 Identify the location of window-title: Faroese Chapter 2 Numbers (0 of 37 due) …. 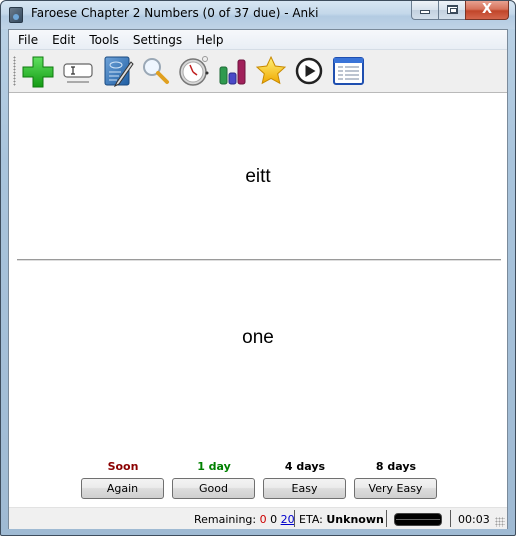
(175, 13).